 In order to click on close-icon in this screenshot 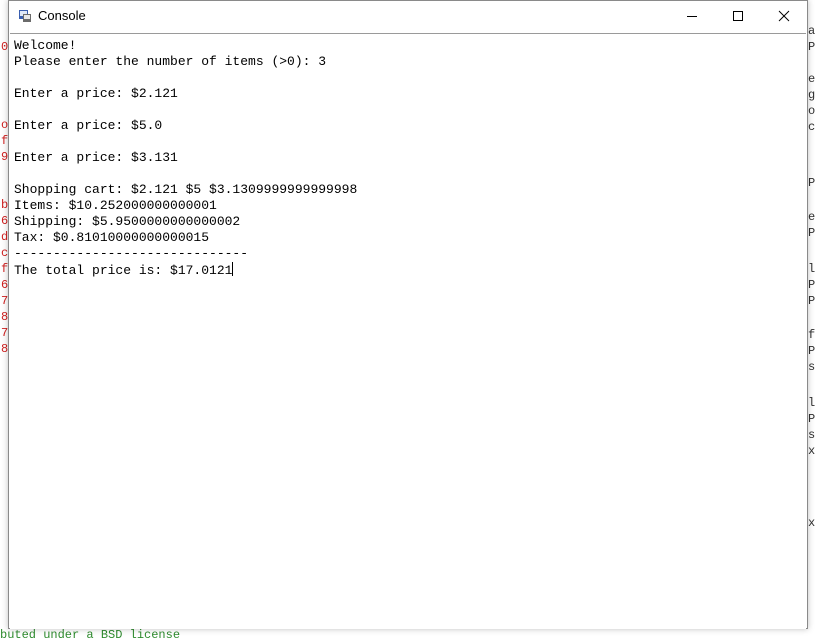, I will do `click(784, 16)`.